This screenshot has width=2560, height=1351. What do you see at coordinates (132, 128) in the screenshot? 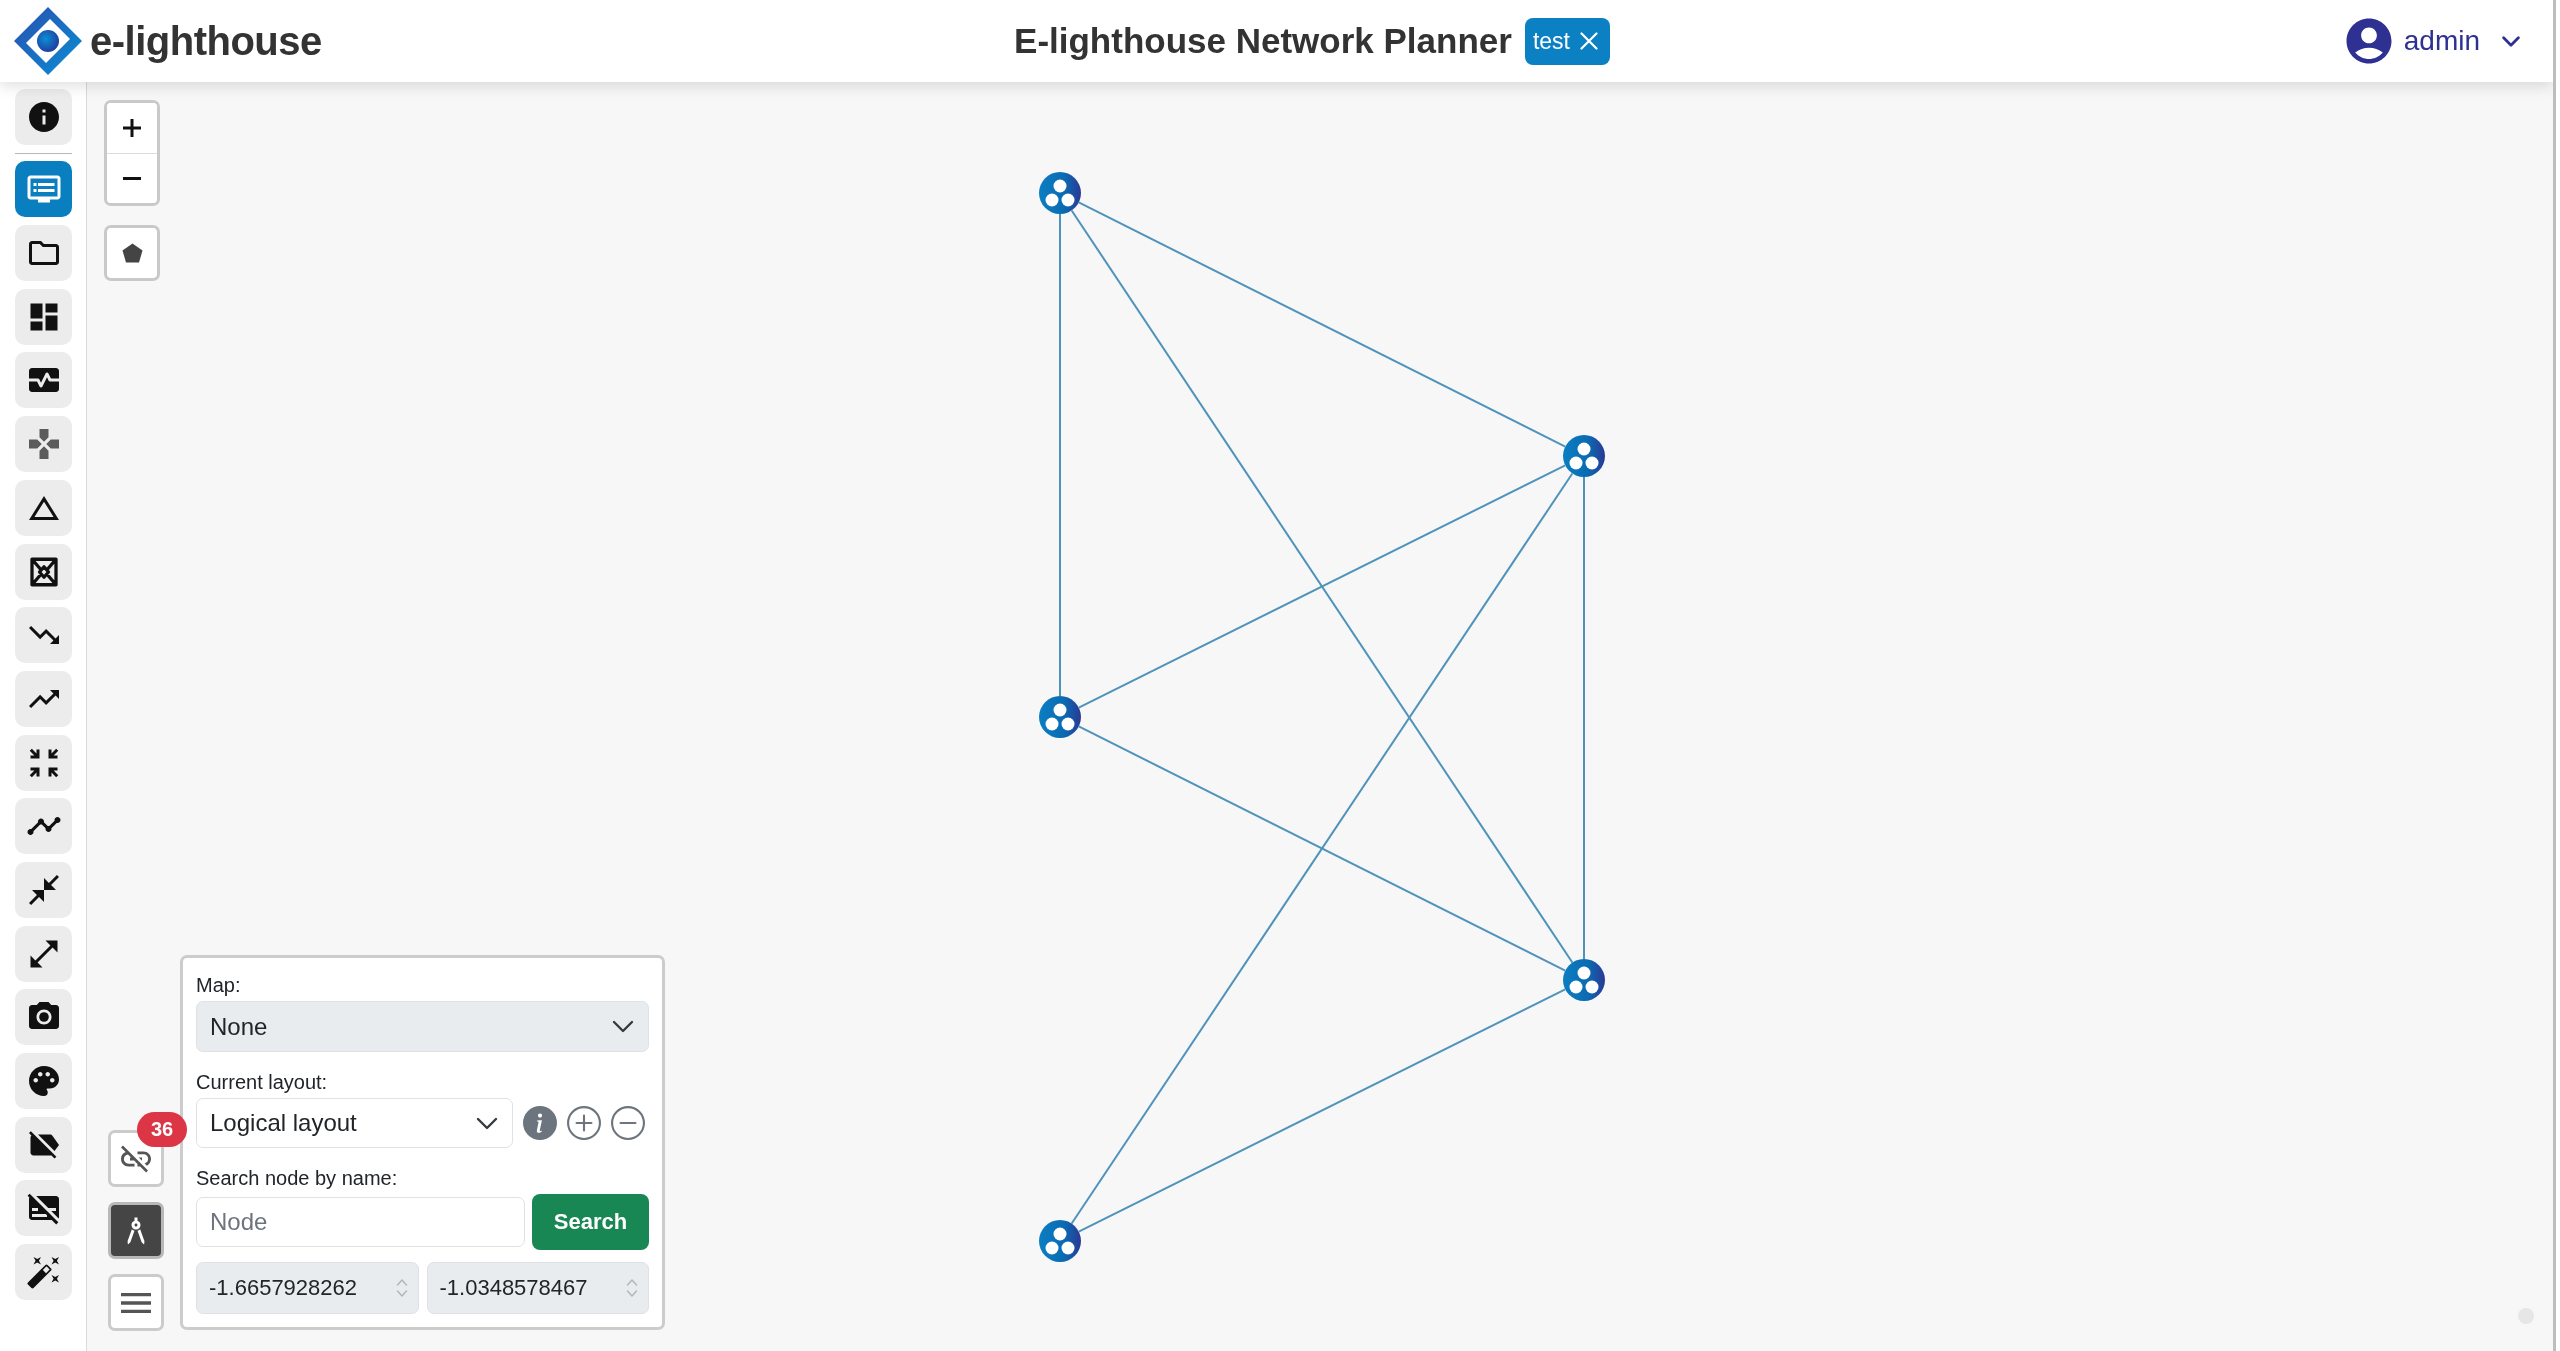
I see `plus-icon` at bounding box center [132, 128].